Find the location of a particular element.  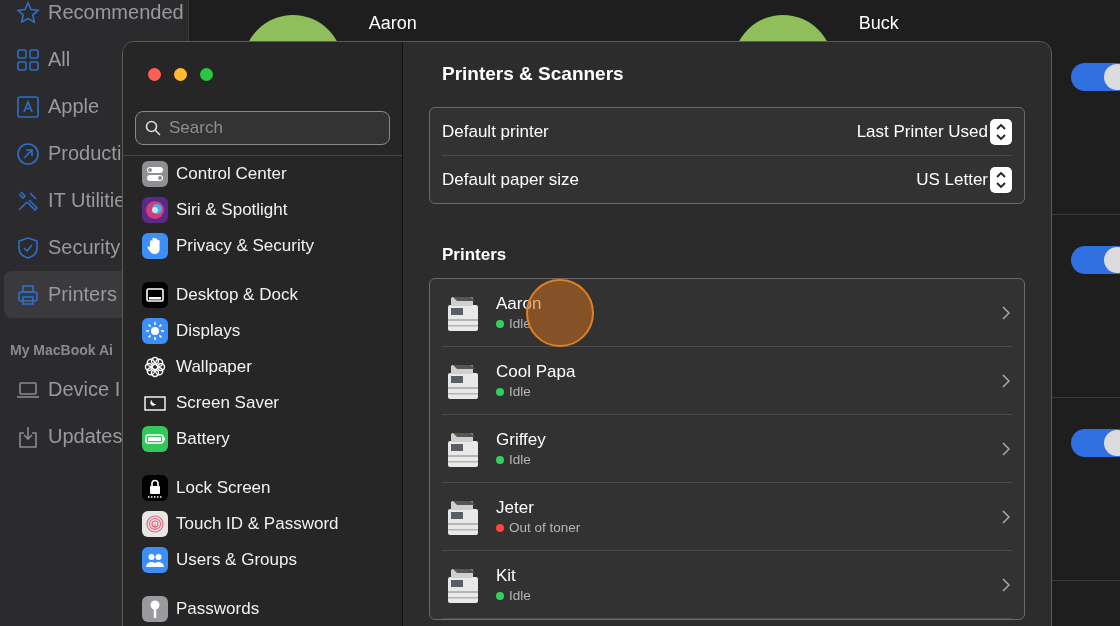

hand-icon is located at coordinates (155, 246).